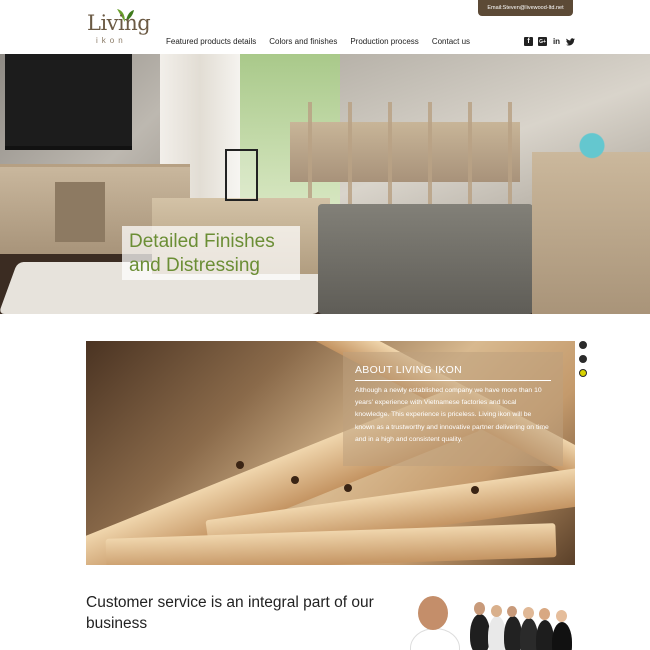 The height and width of the screenshot is (650, 650). What do you see at coordinates (528, 41) in the screenshot?
I see `facebook-icon: f` at bounding box center [528, 41].